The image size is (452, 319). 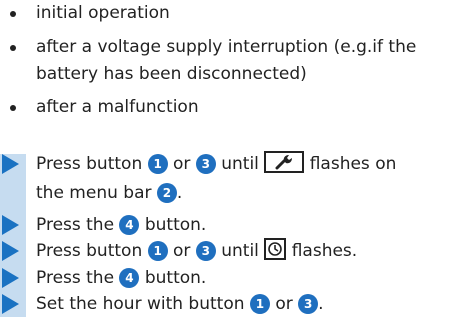 What do you see at coordinates (171, 74) in the screenshot?
I see `bullet-text-continued: battery has been disconnected)` at bounding box center [171, 74].